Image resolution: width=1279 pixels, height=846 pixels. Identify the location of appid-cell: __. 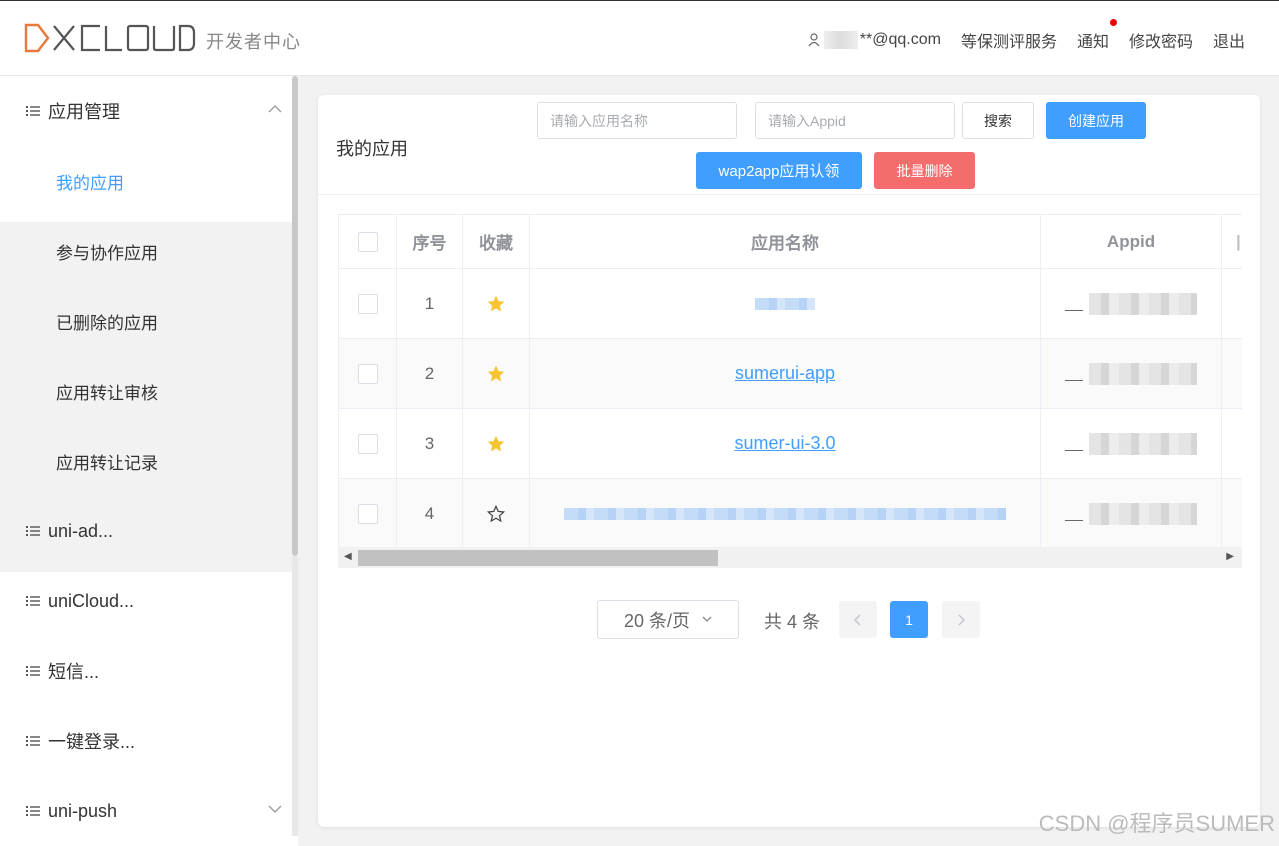
(1131, 443).